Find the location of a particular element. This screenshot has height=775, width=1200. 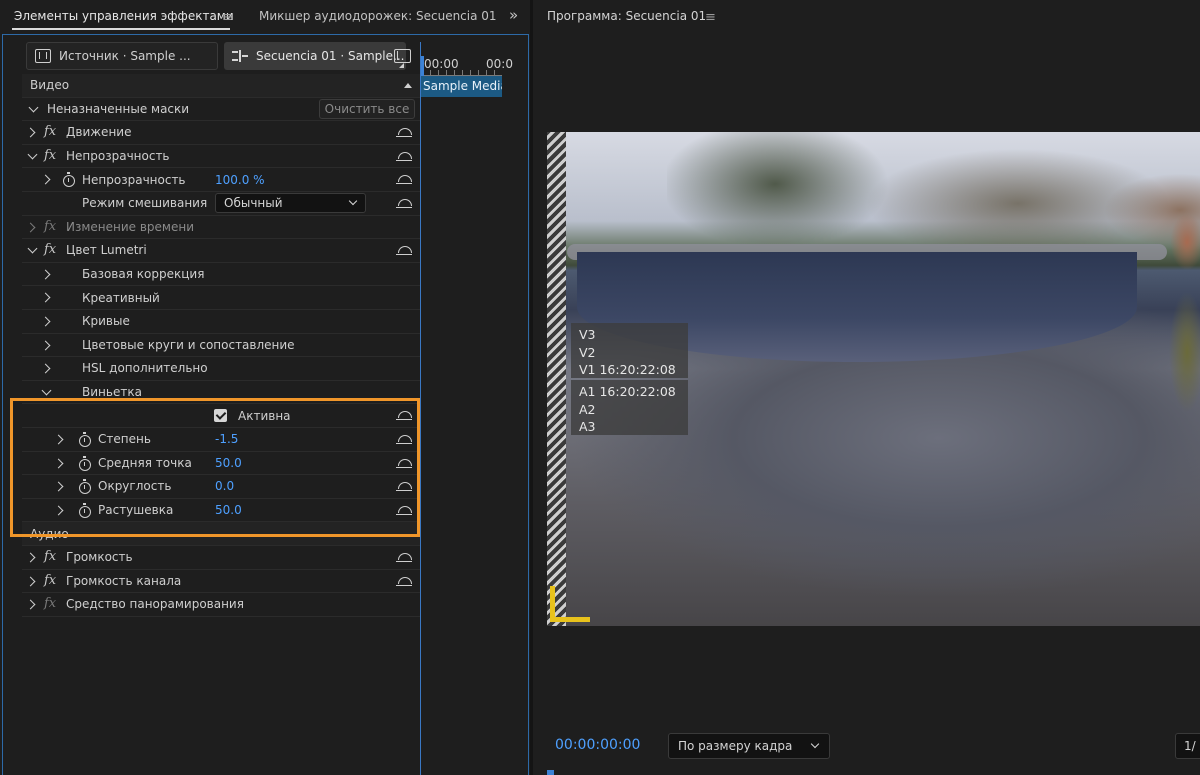

volume-effect-row: fx Громкость is located at coordinates (221, 558).